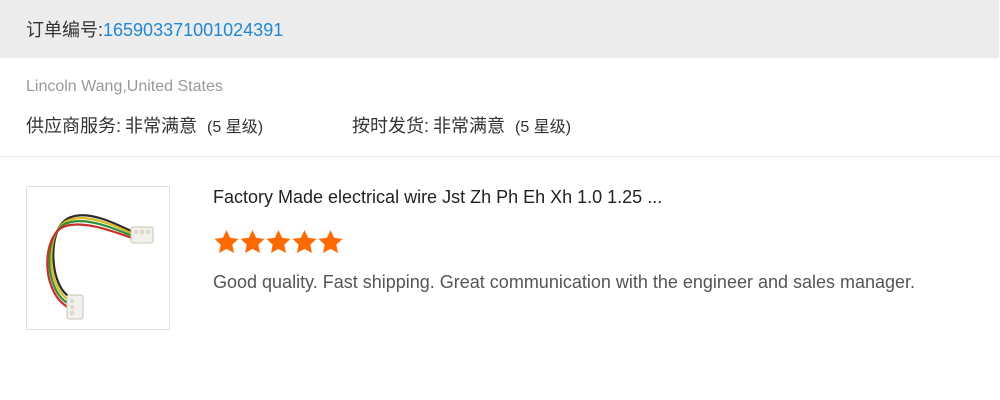 Image resolution: width=1000 pixels, height=400 pixels. I want to click on star-rating, so click(277, 243).